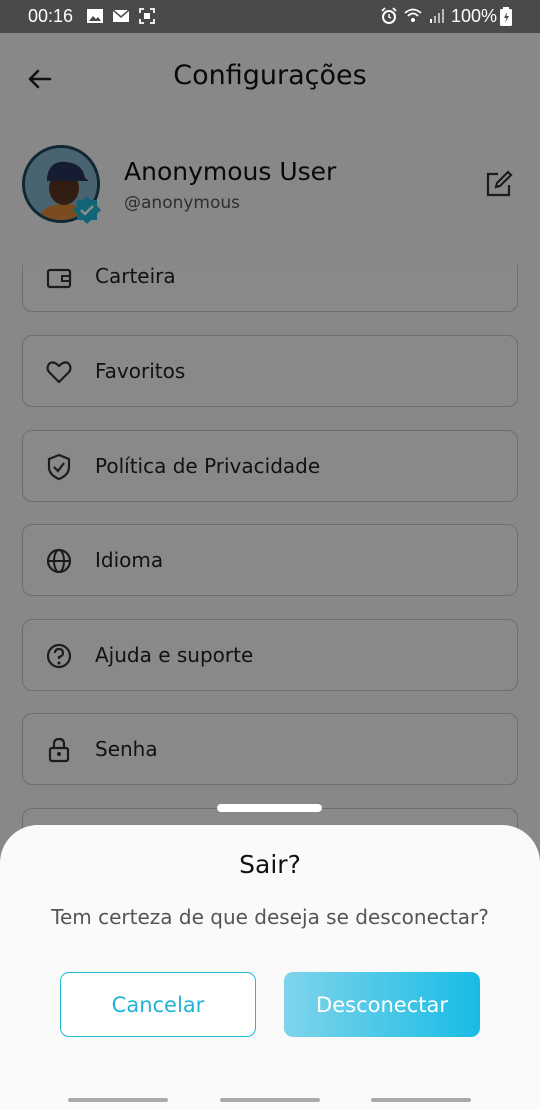 The width and height of the screenshot is (540, 1110). I want to click on alarm-icon, so click(389, 15).